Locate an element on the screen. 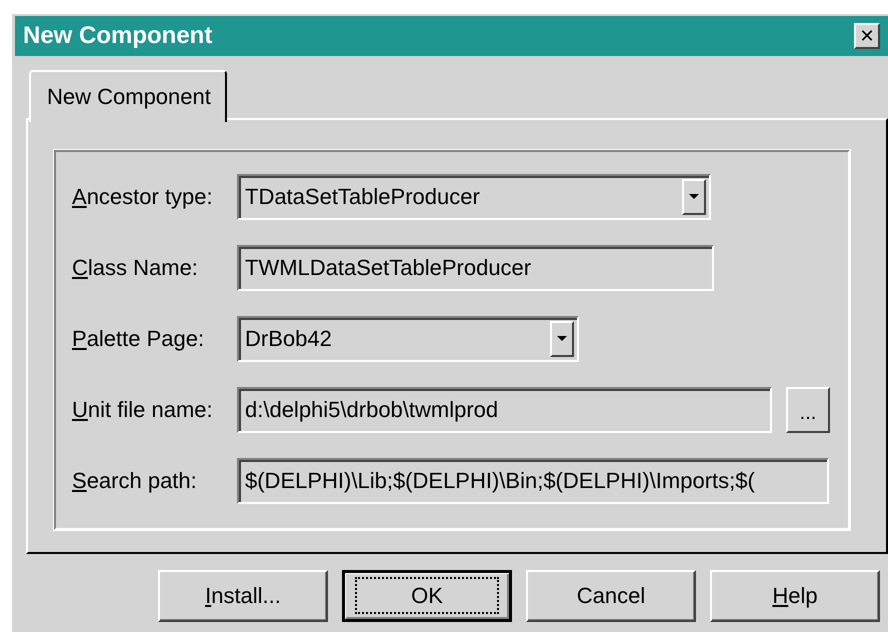 This screenshot has width=888, height=632. dialog-button: Help is located at coordinates (795, 596).